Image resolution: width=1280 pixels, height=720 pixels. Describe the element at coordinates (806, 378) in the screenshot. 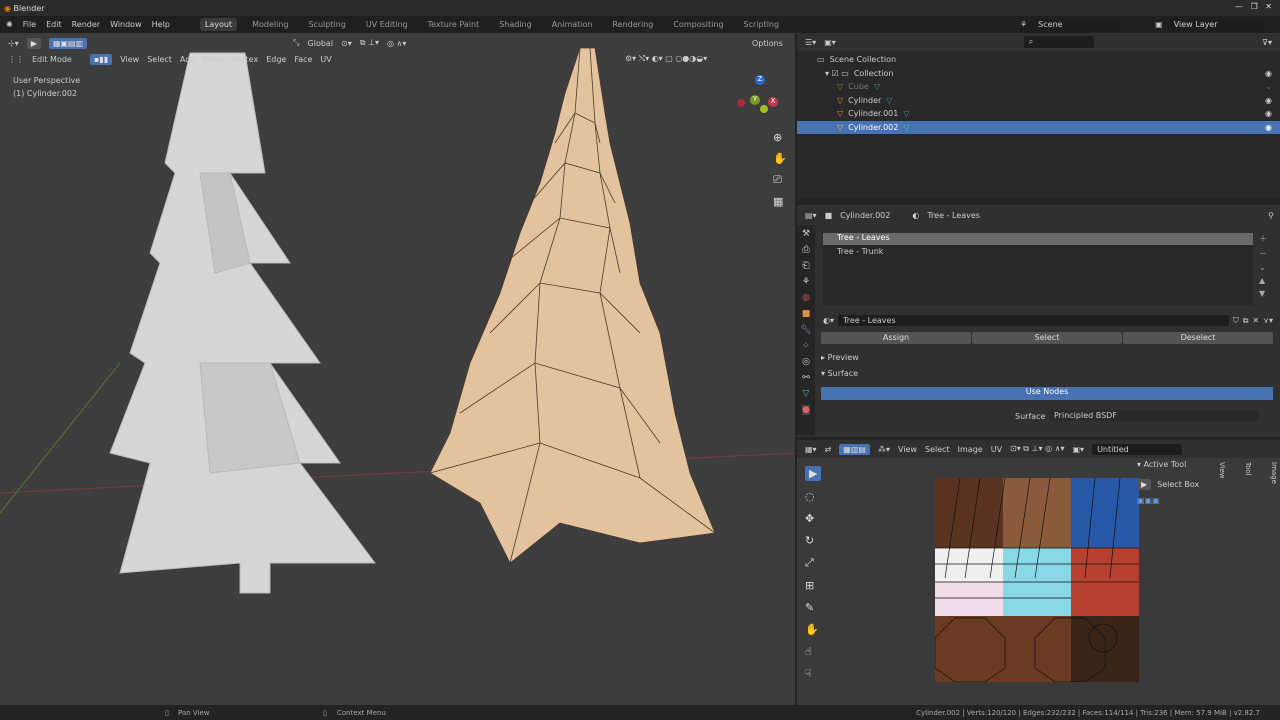

I see `constraints-tab-icon: ⚯` at that location.